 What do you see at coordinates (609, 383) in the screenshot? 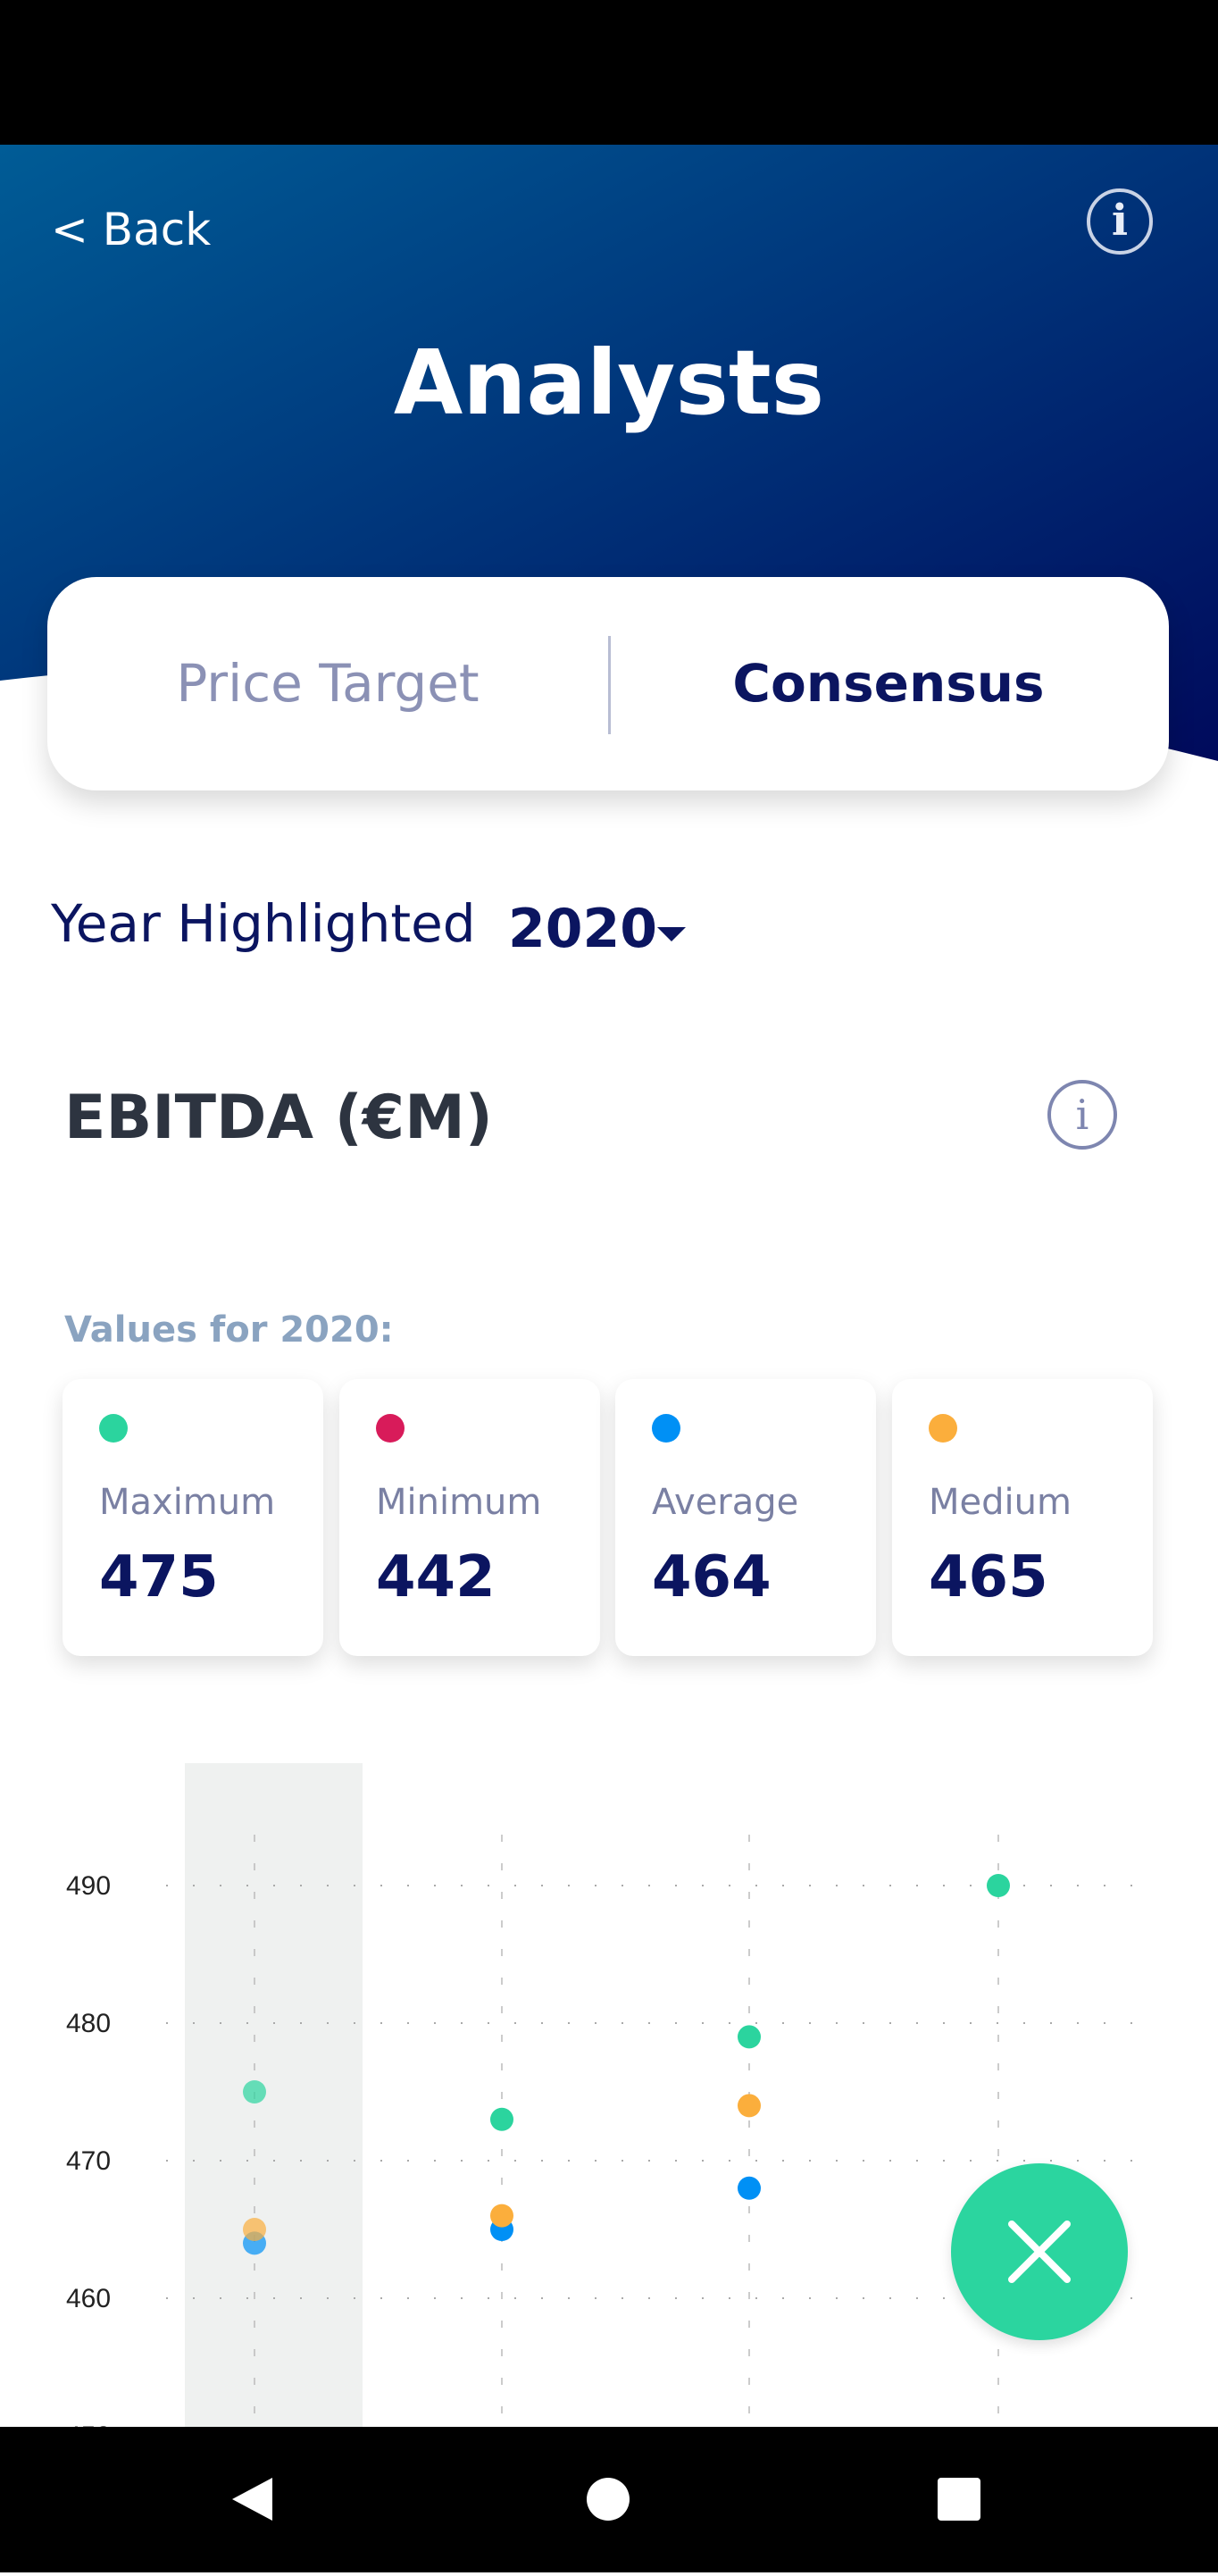
I see `page-title: Analysts` at bounding box center [609, 383].